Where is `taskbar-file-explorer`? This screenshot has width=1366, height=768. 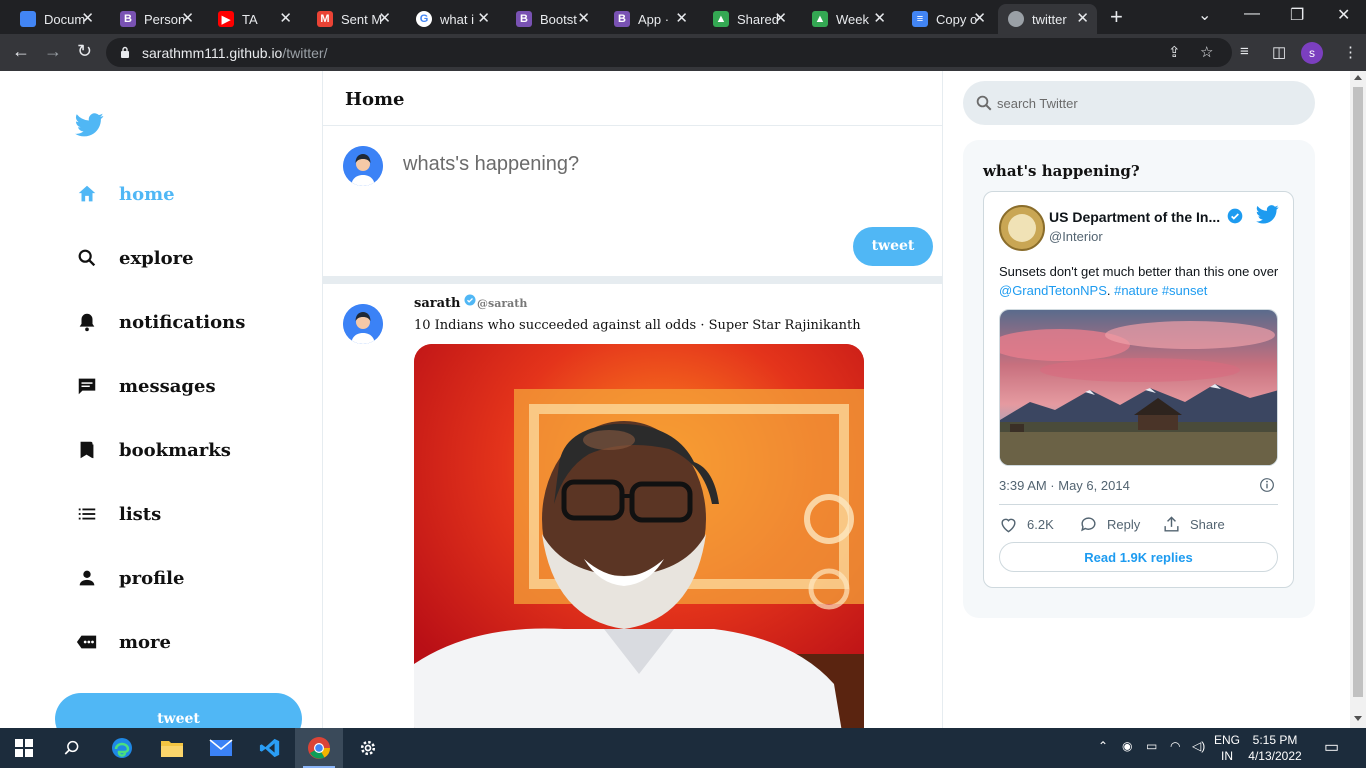 taskbar-file-explorer is located at coordinates (172, 748).